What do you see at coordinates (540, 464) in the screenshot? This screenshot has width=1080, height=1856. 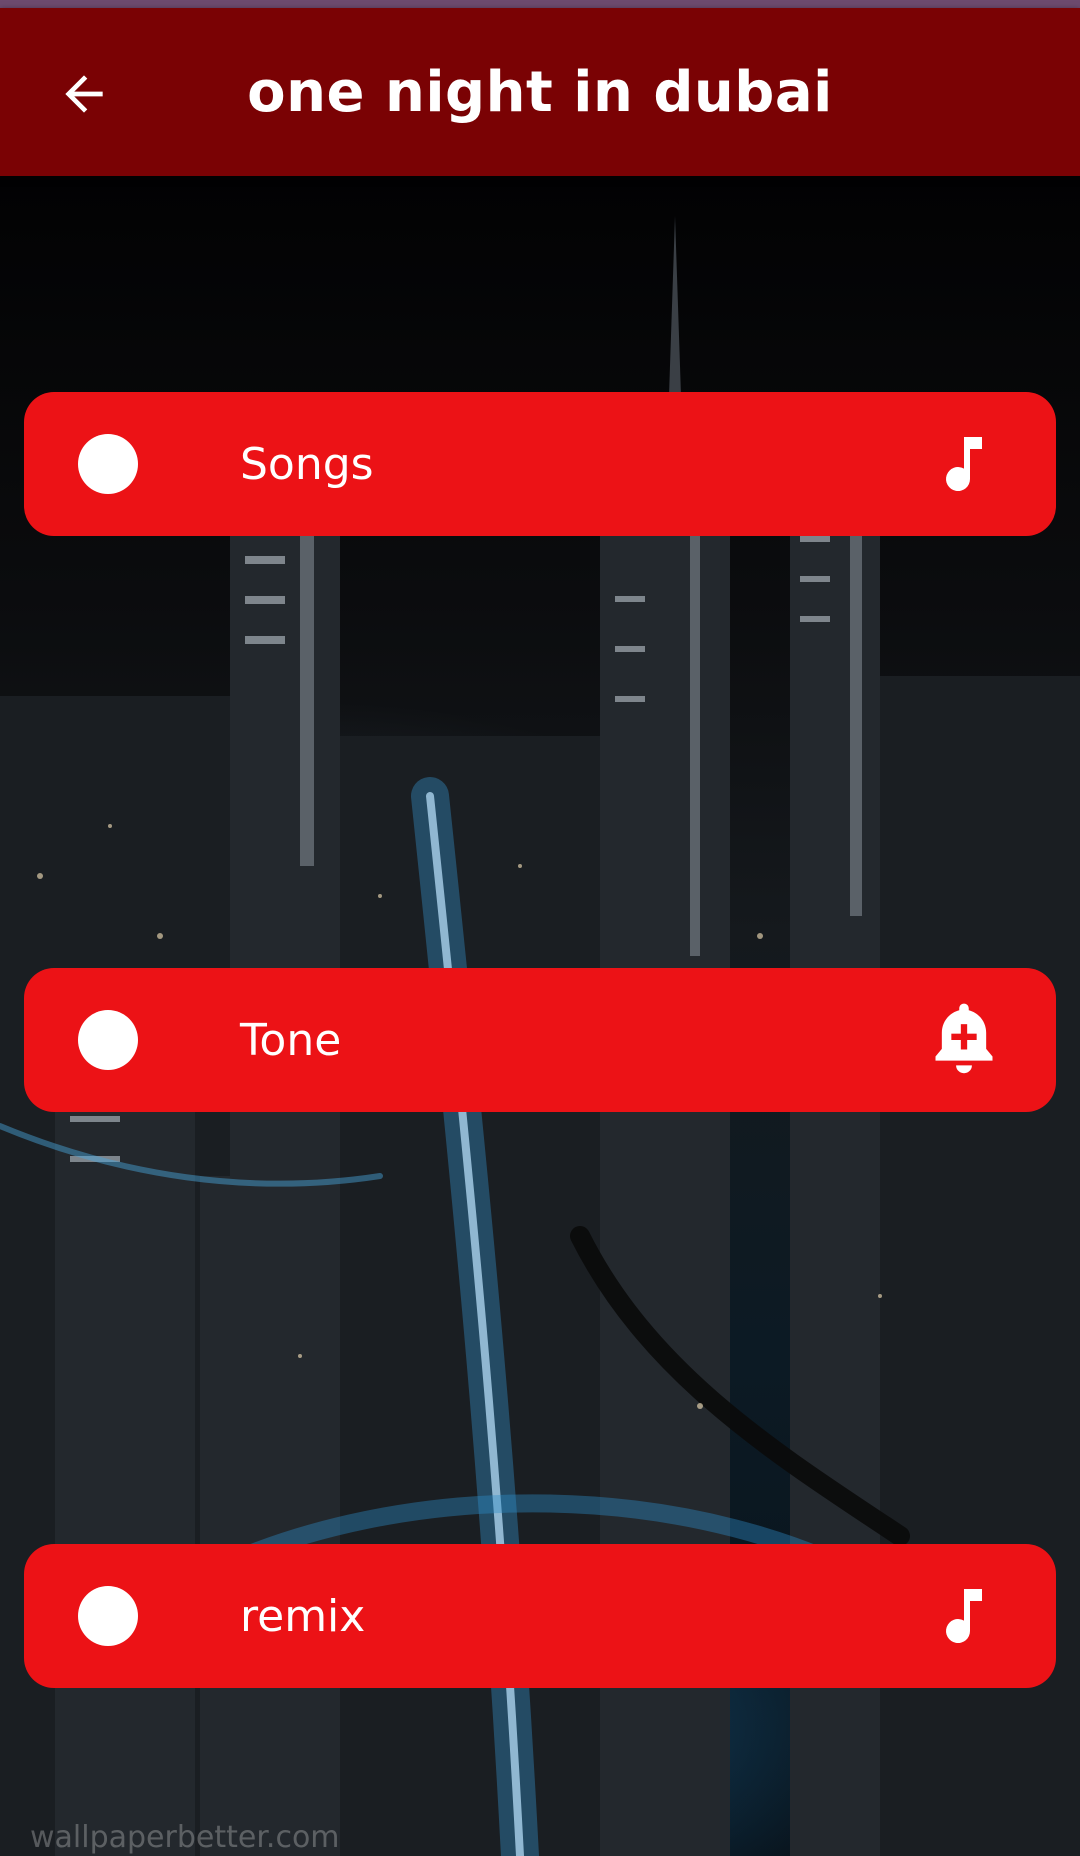 I see `menu-item-songs: Songs` at bounding box center [540, 464].